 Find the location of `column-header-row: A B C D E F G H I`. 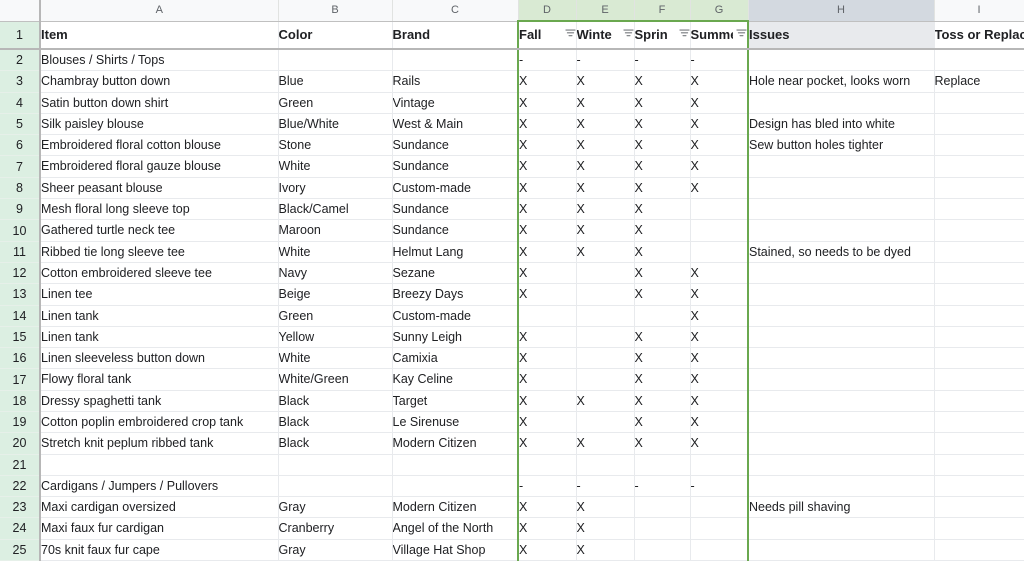

column-header-row: A B C D E F G H I is located at coordinates (512, 11).